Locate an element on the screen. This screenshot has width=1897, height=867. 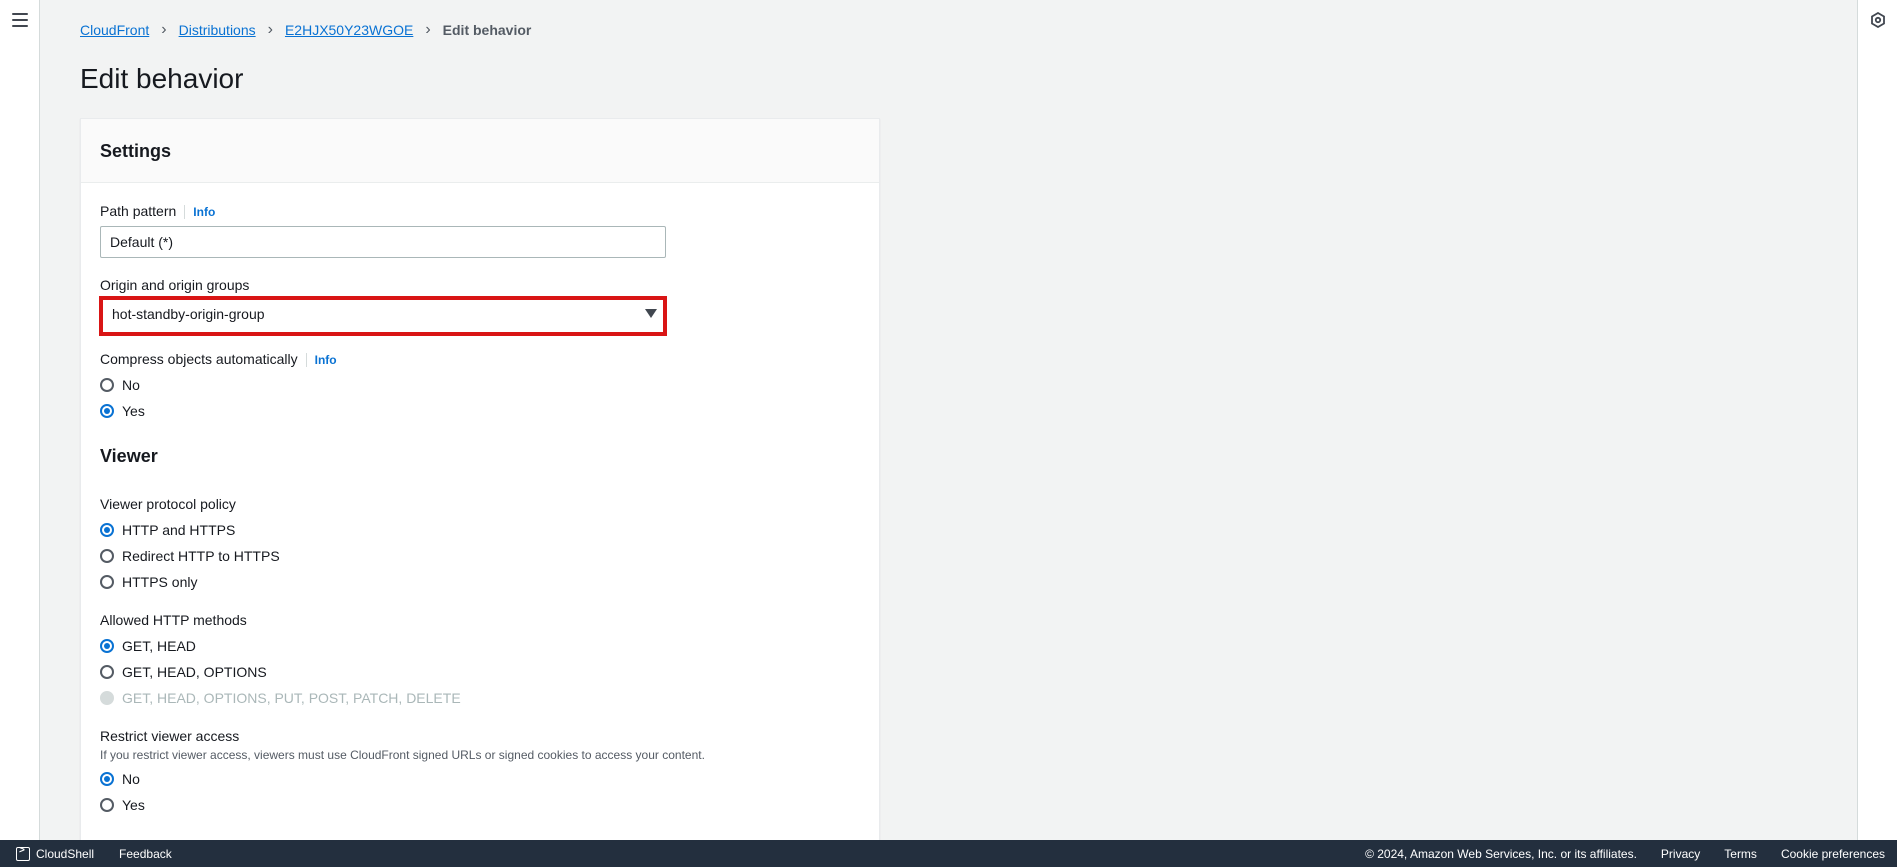
privacy-link: Privacy is located at coordinates (1680, 854).